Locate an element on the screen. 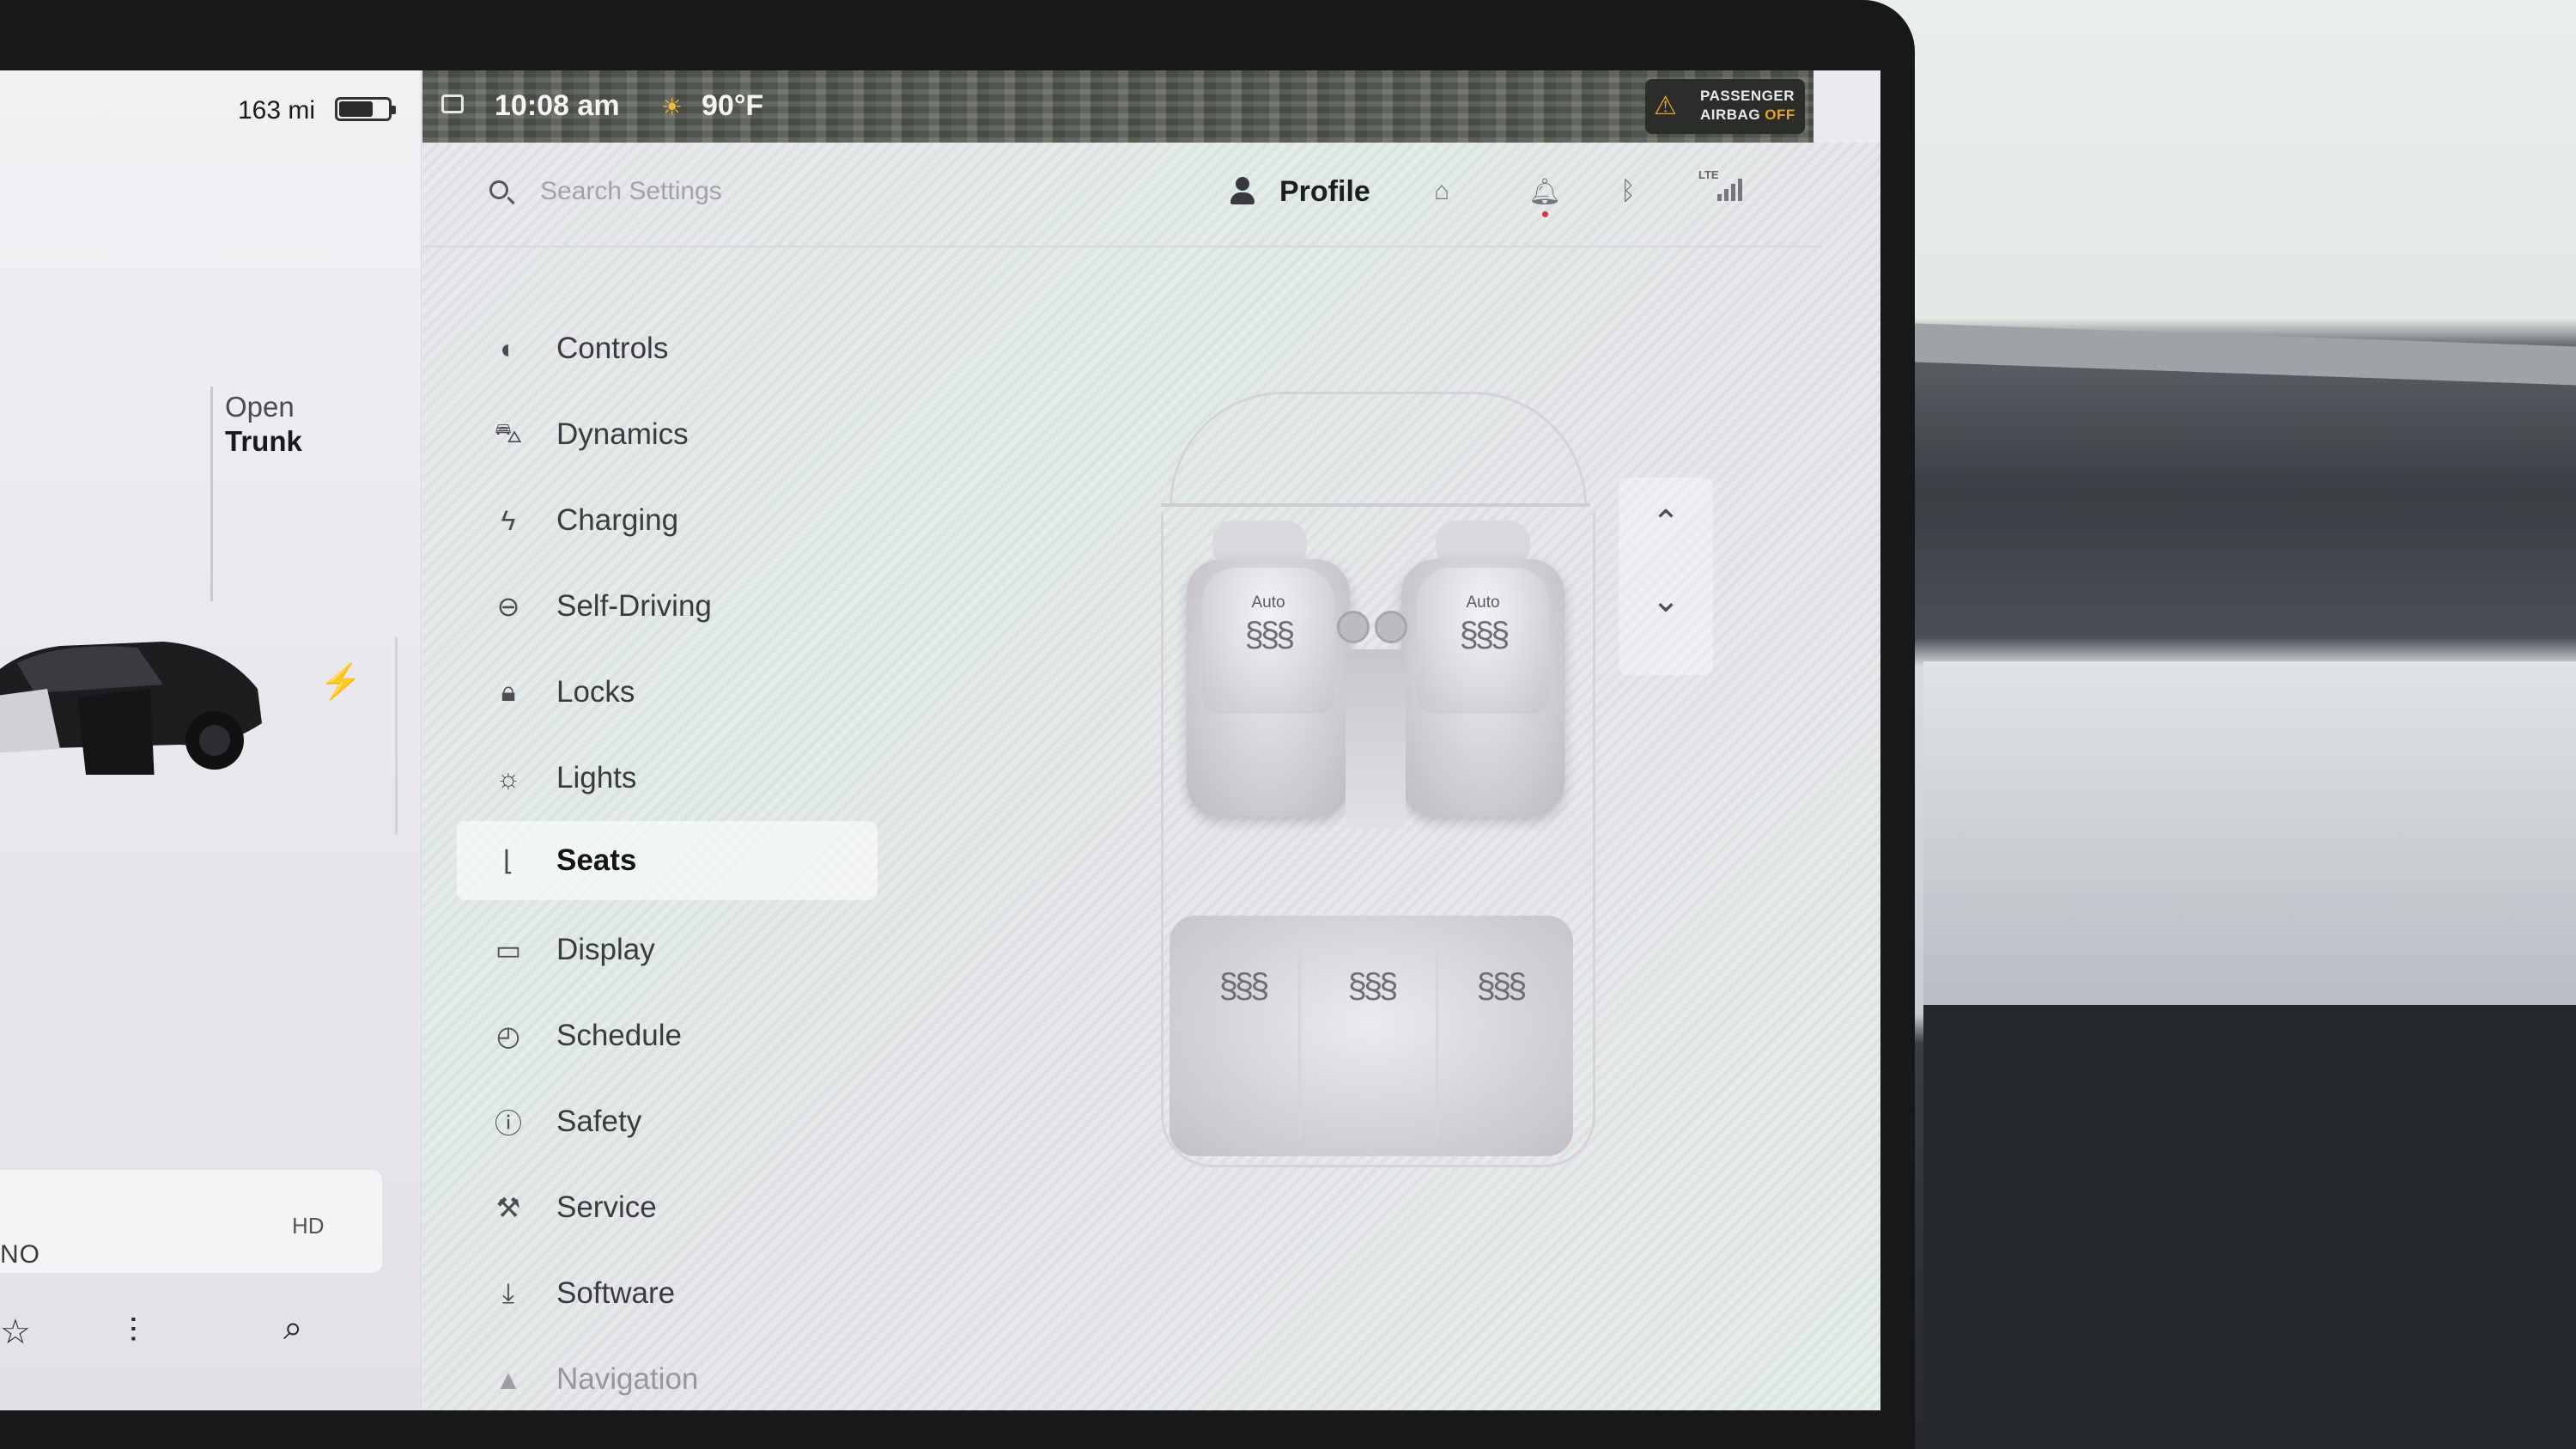 This screenshot has width=2576, height=1449. airbag-label-line1: PASSENGER is located at coordinates (1748, 96).